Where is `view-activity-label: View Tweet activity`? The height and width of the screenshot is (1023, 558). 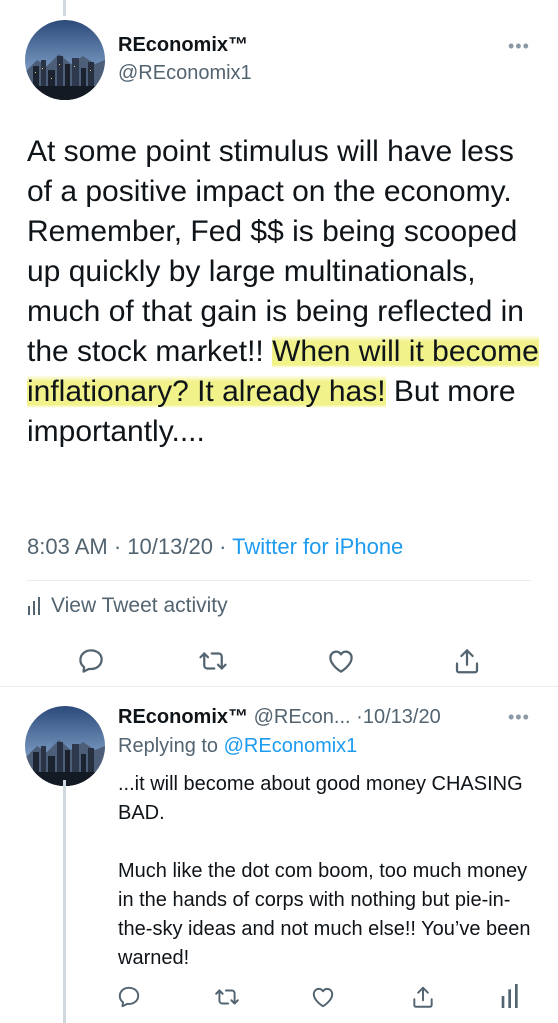
view-activity-label: View Tweet activity is located at coordinates (139, 605).